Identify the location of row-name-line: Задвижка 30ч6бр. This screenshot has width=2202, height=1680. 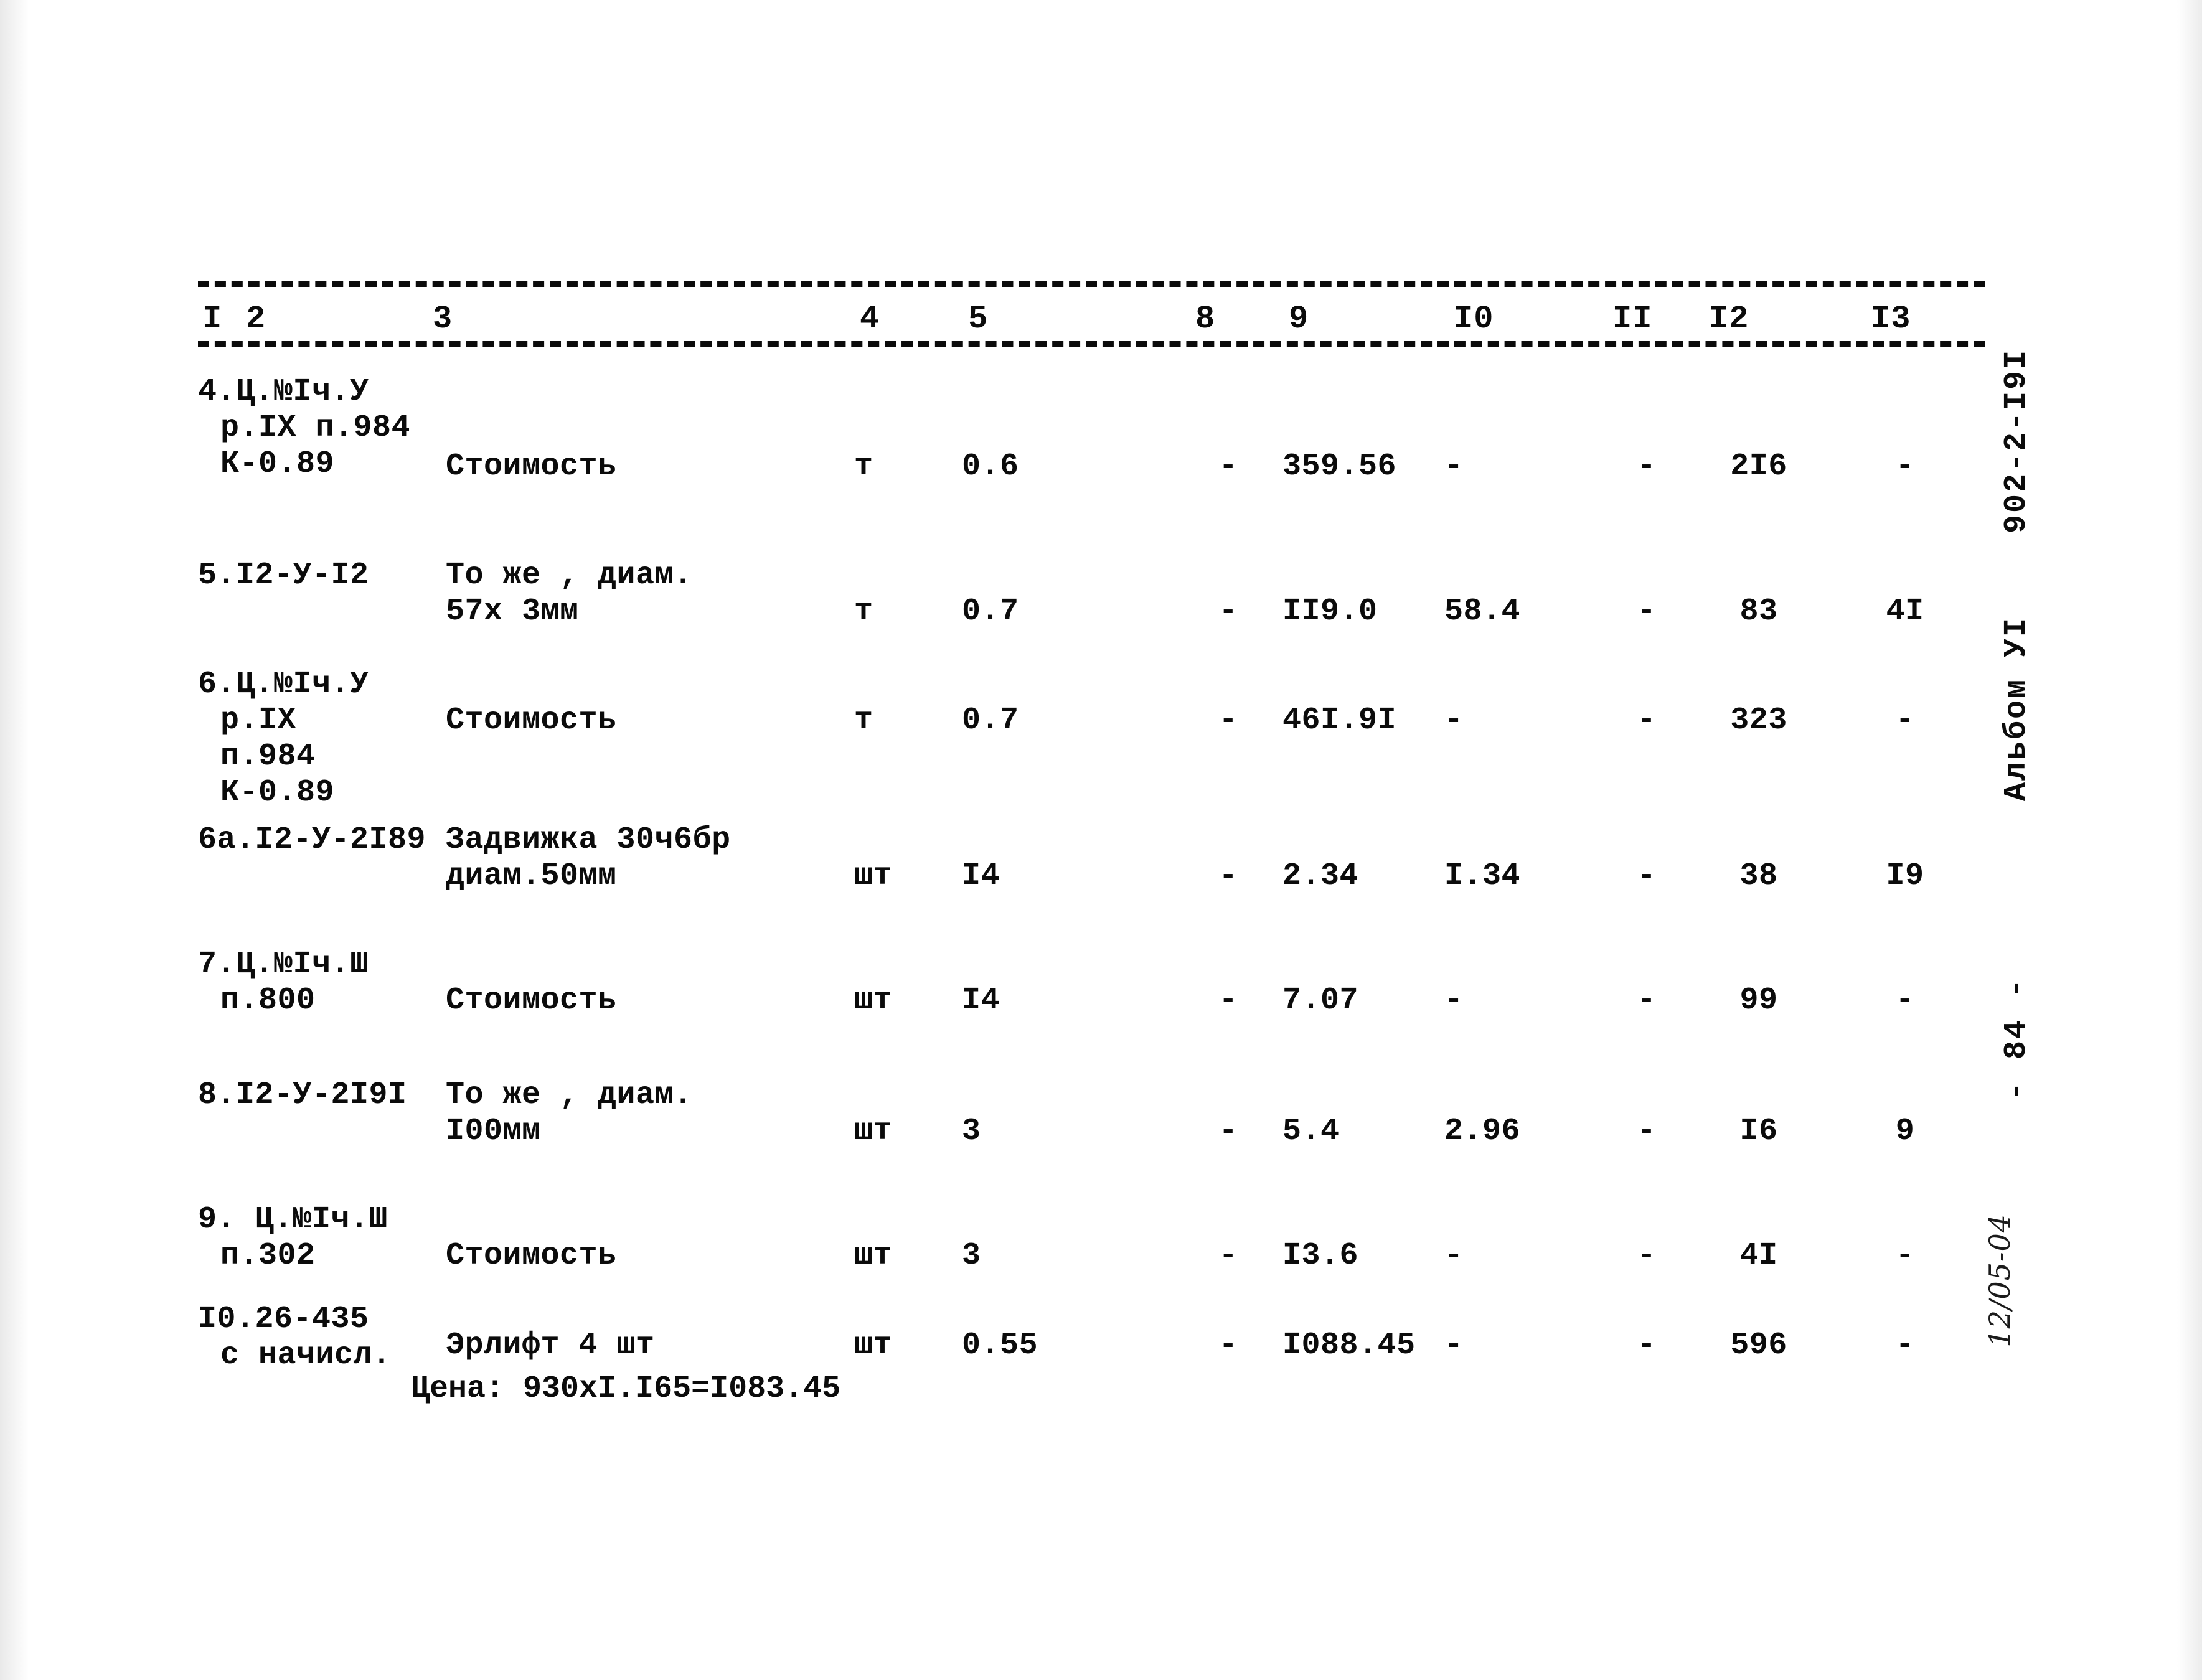
(588, 840).